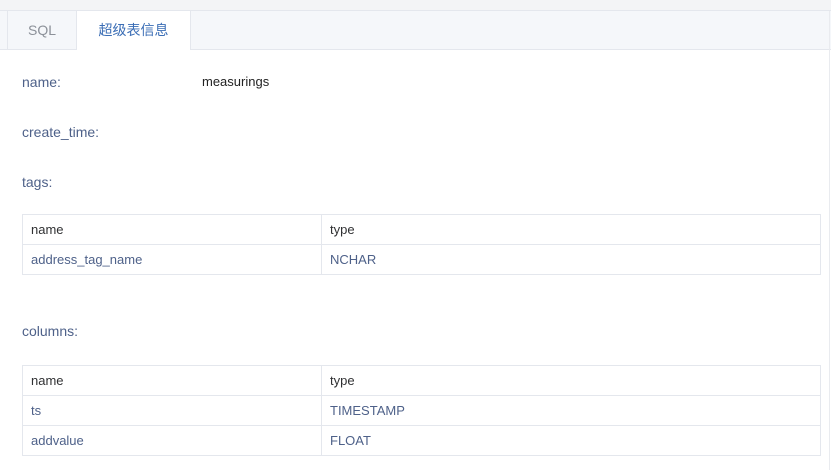  Describe the element at coordinates (415, 30) in the screenshot. I see `tab-bar: SQL 超级表信息` at that location.